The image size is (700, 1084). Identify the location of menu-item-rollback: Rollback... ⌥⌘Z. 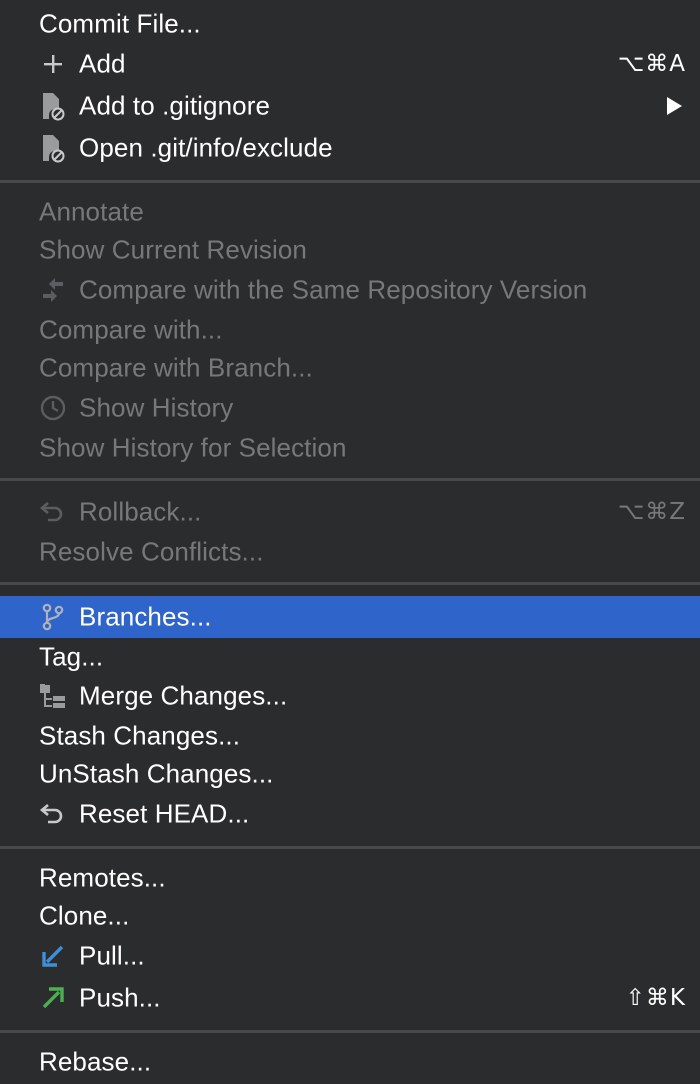
(350, 512).